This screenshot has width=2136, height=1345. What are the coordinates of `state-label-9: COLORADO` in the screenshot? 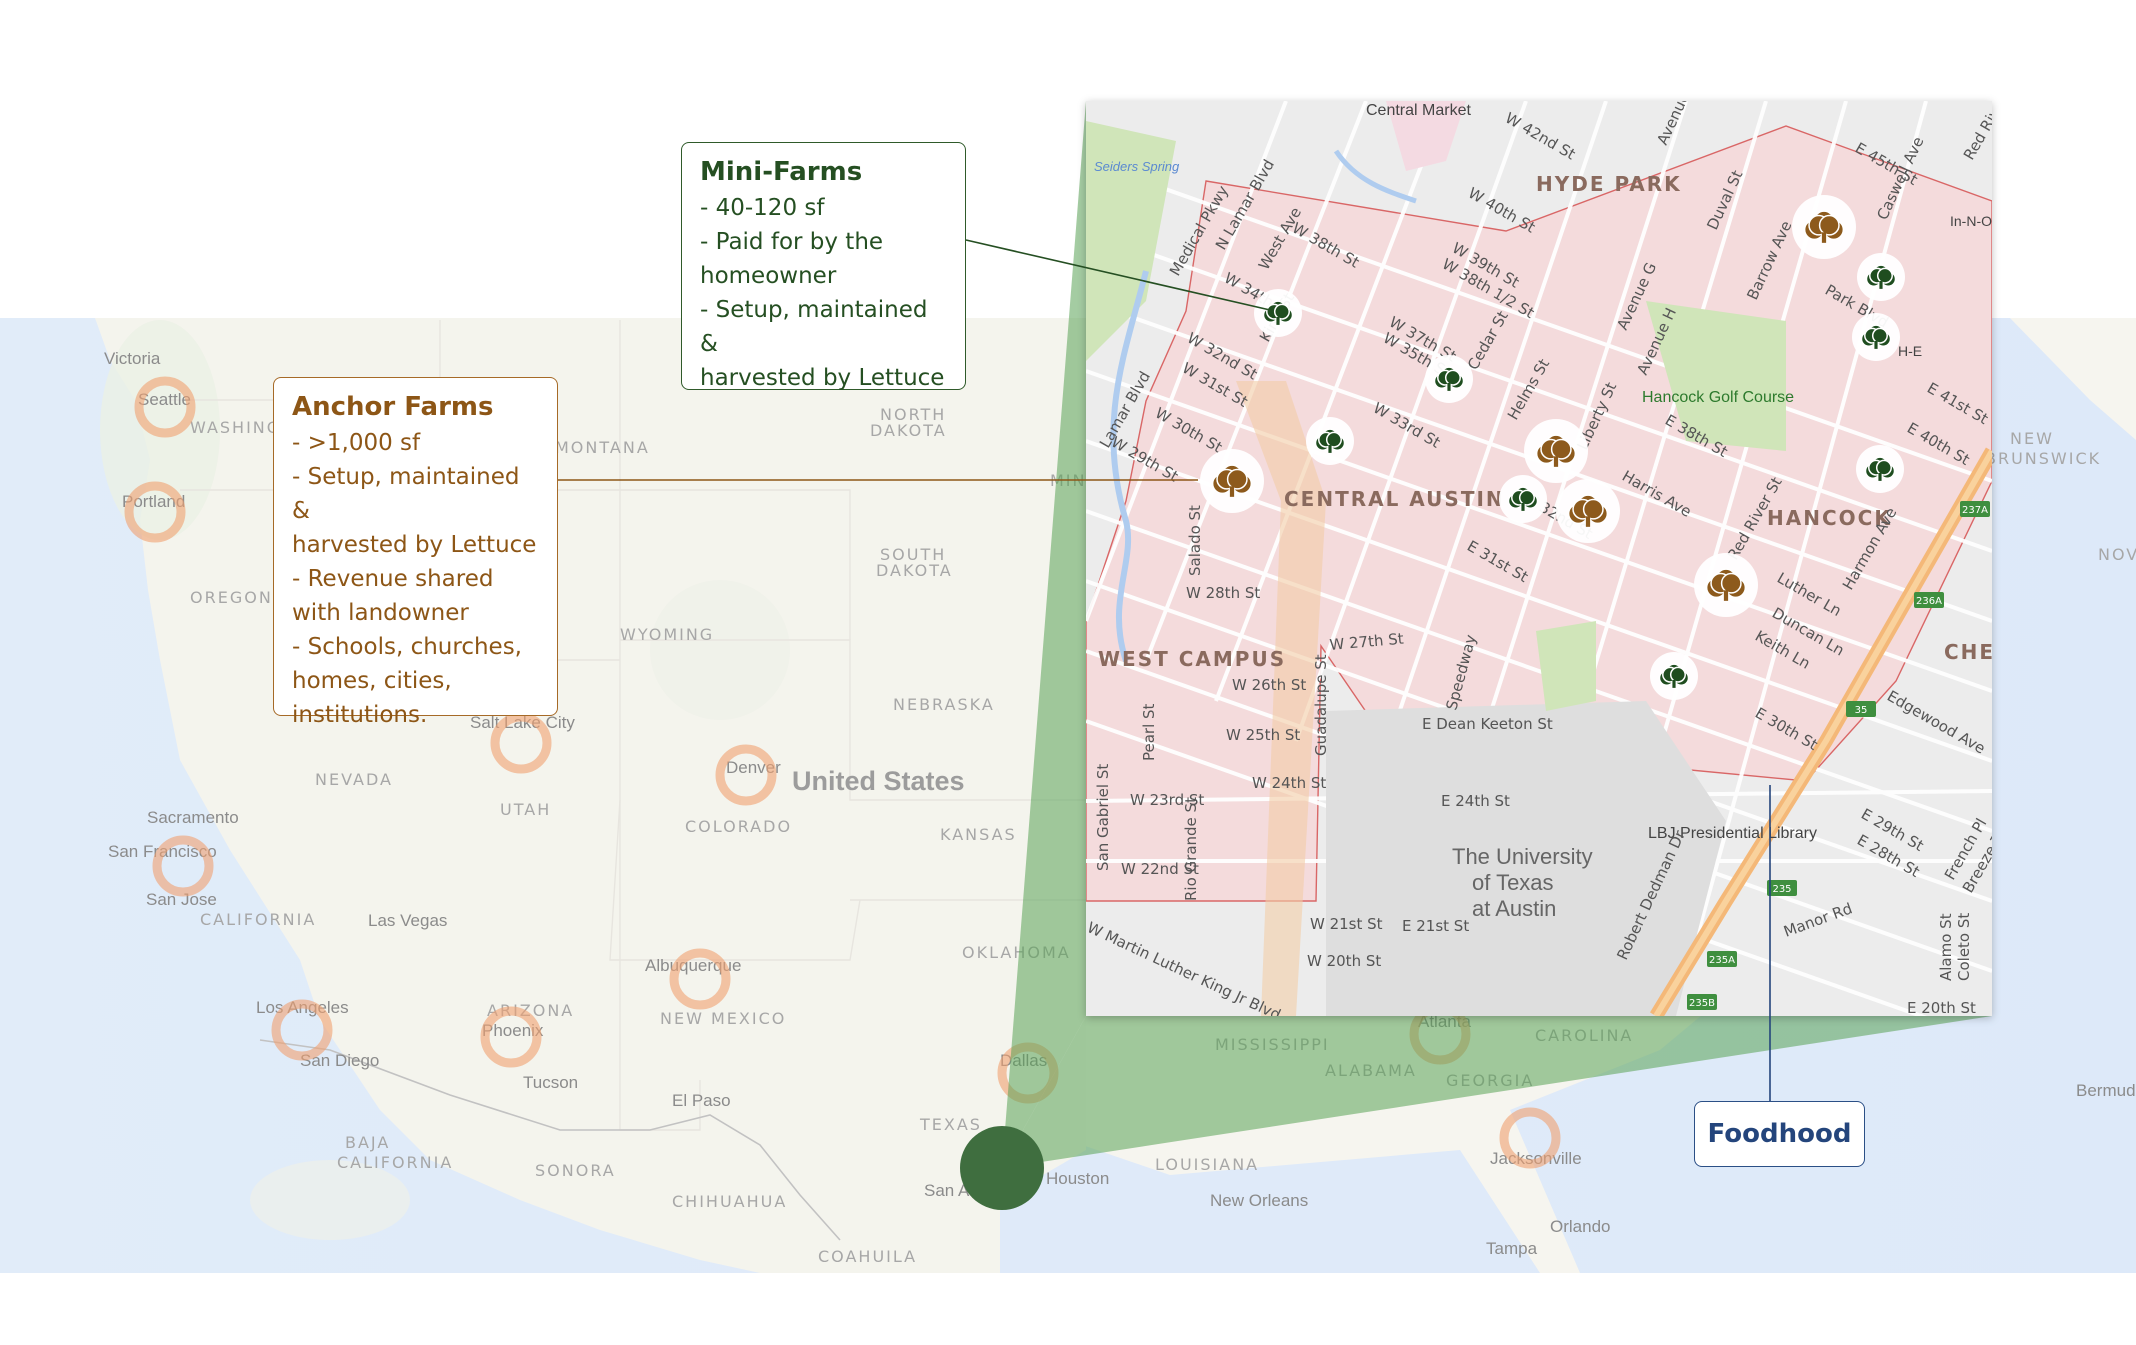 It's located at (738, 826).